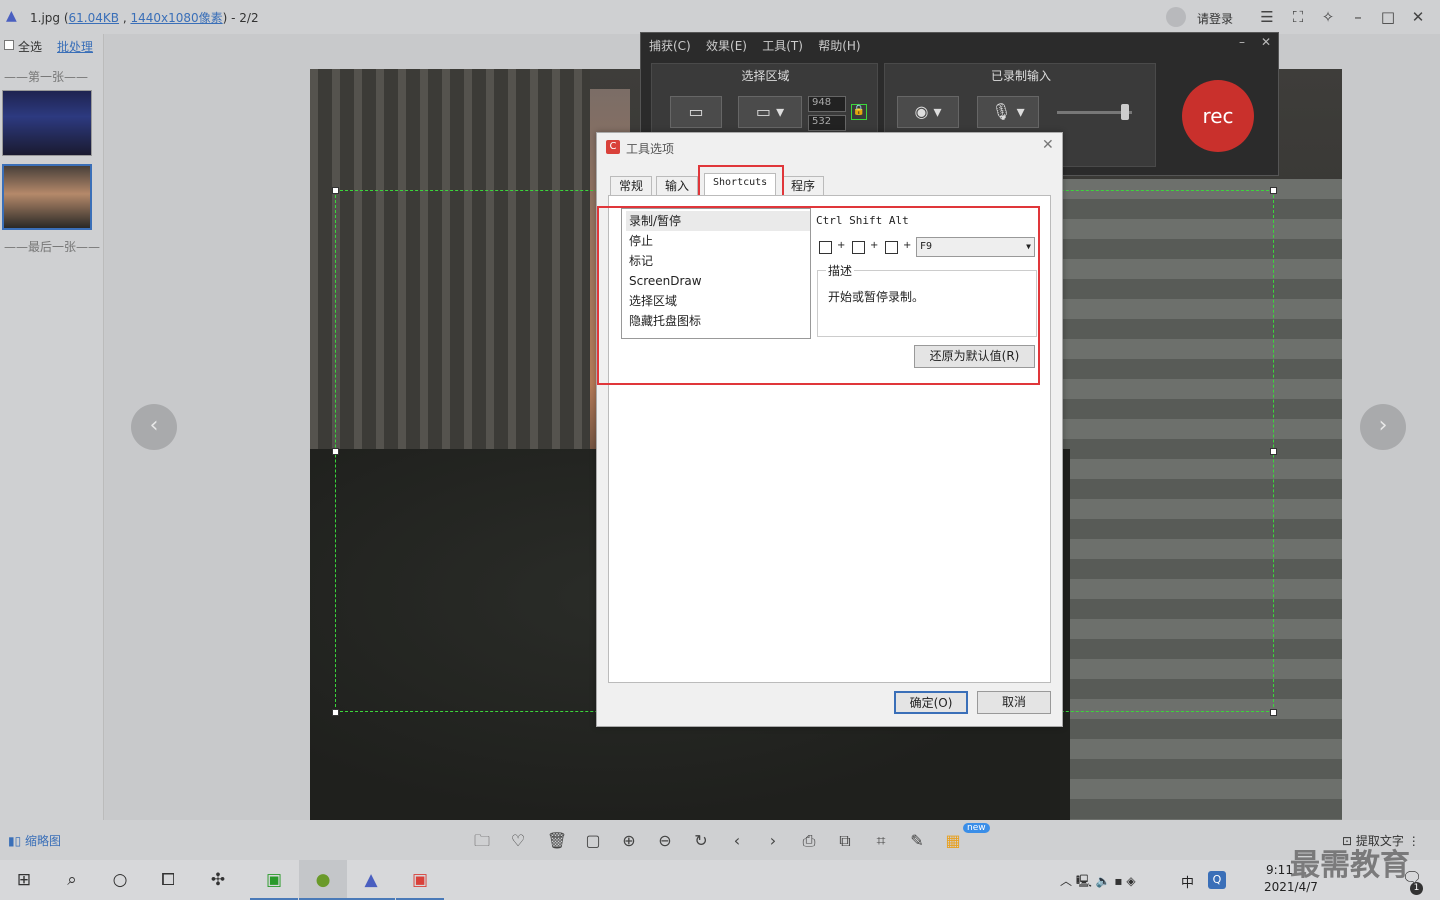 This screenshot has height=900, width=1440. I want to click on recorder-close-icon: ✕, so click(1266, 42).